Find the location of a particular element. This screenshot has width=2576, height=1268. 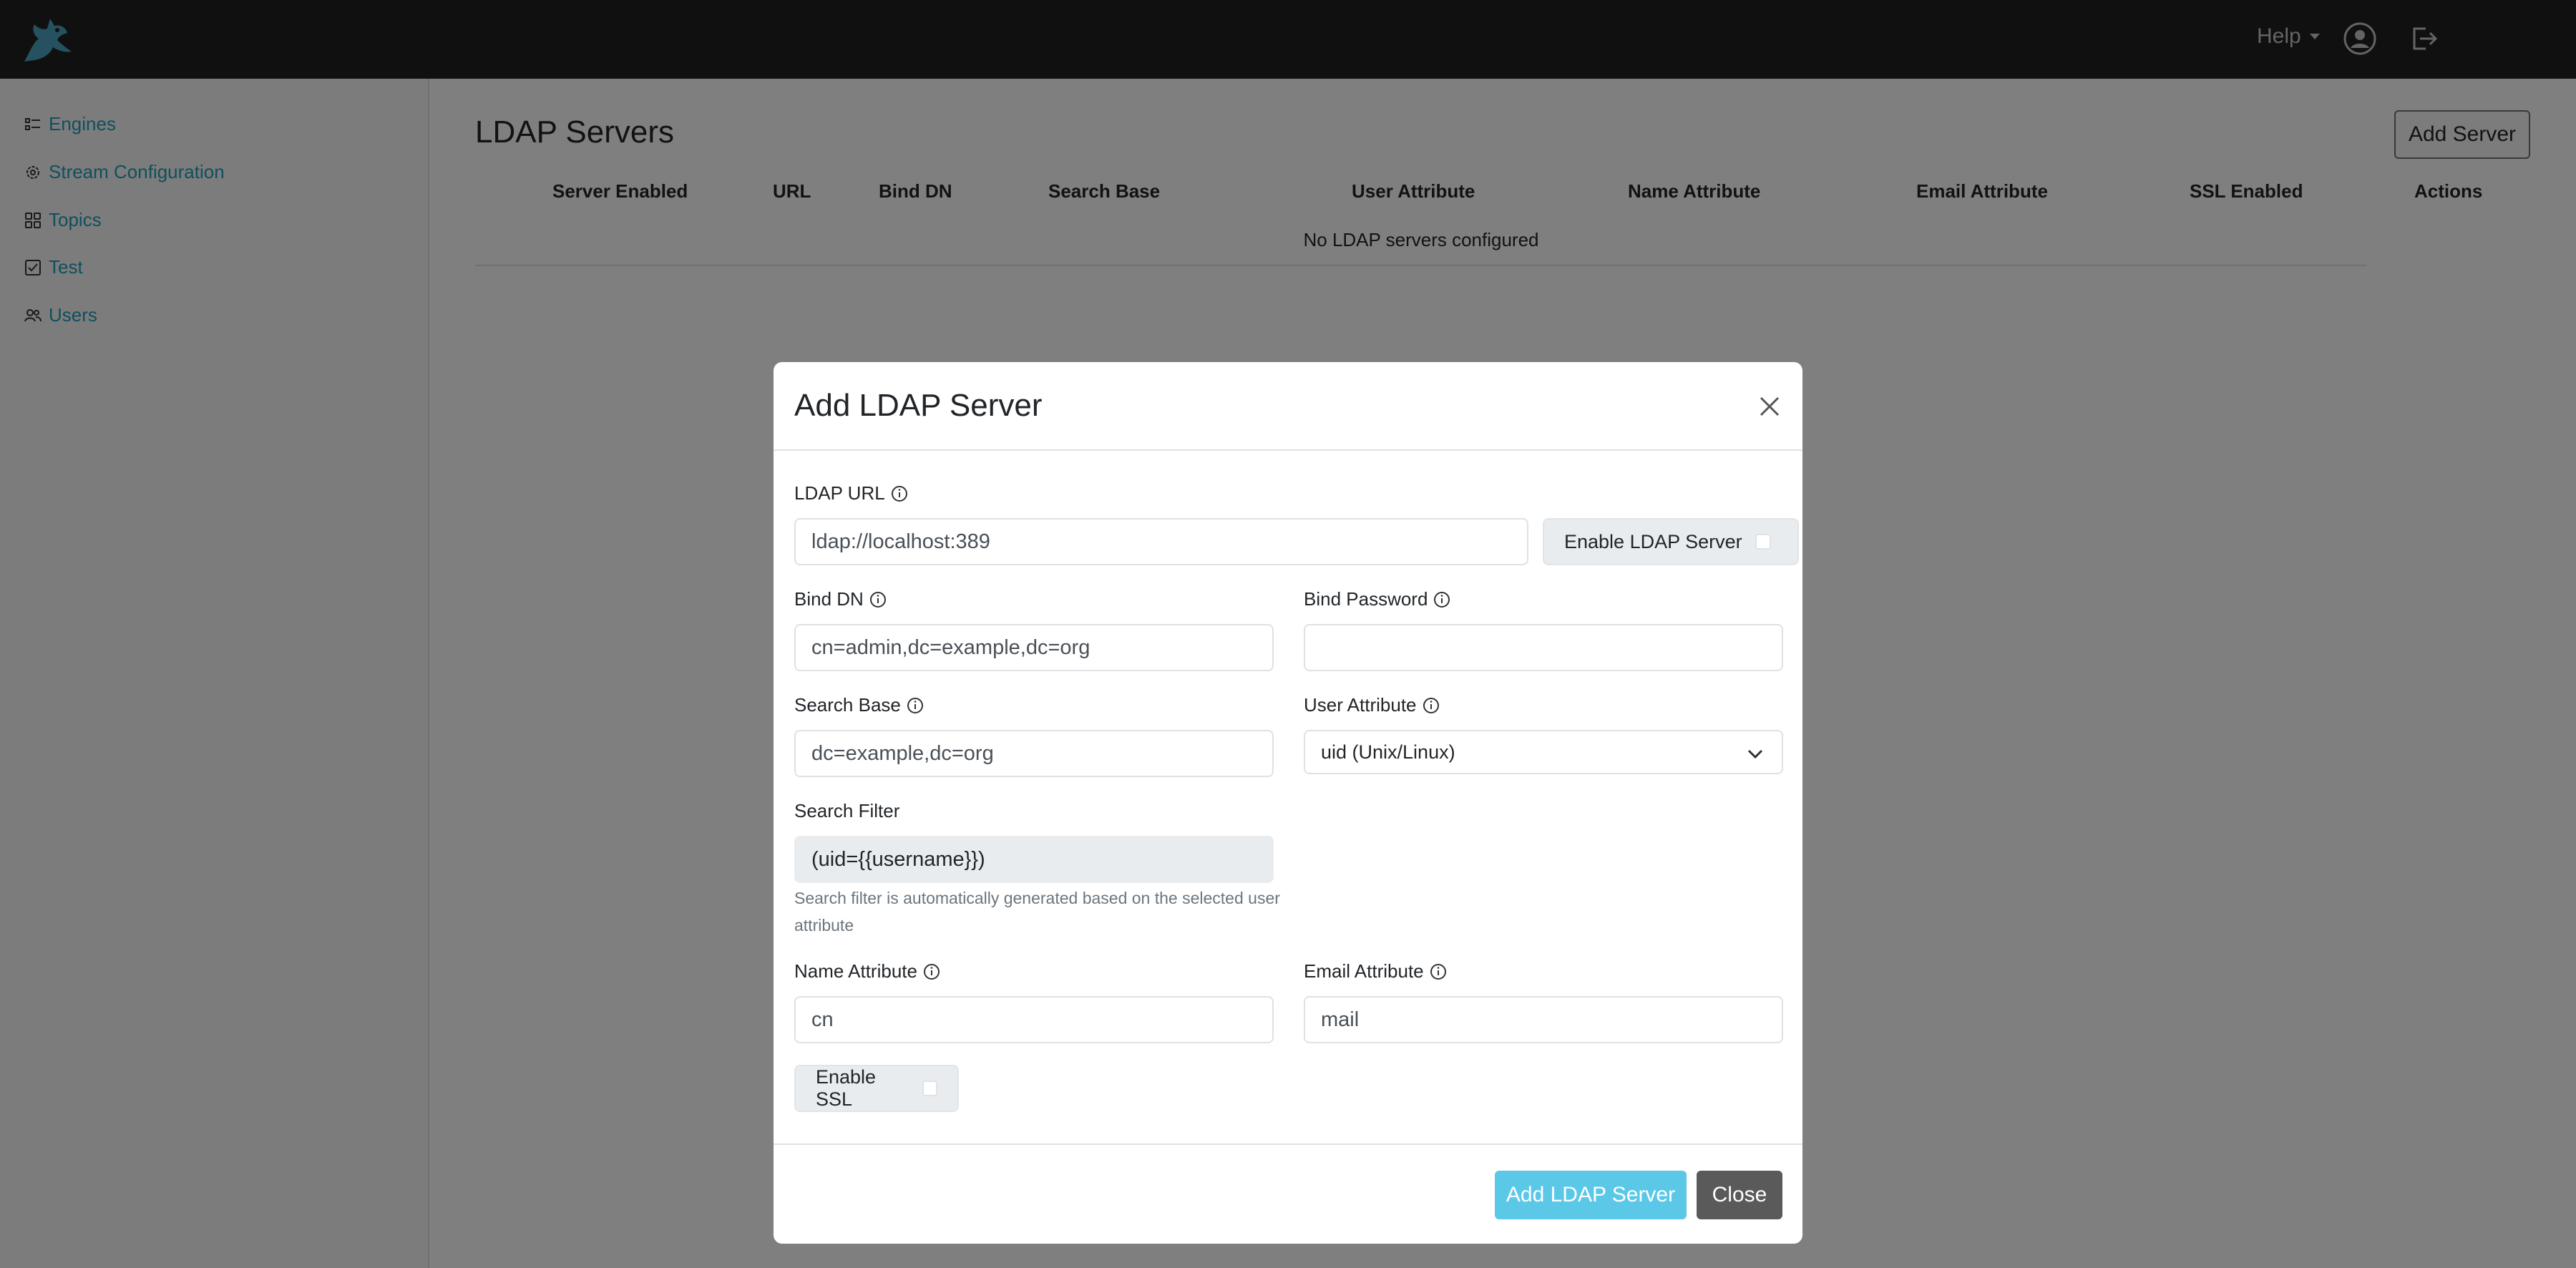

search-base-label-text: Search Base is located at coordinates (847, 705).